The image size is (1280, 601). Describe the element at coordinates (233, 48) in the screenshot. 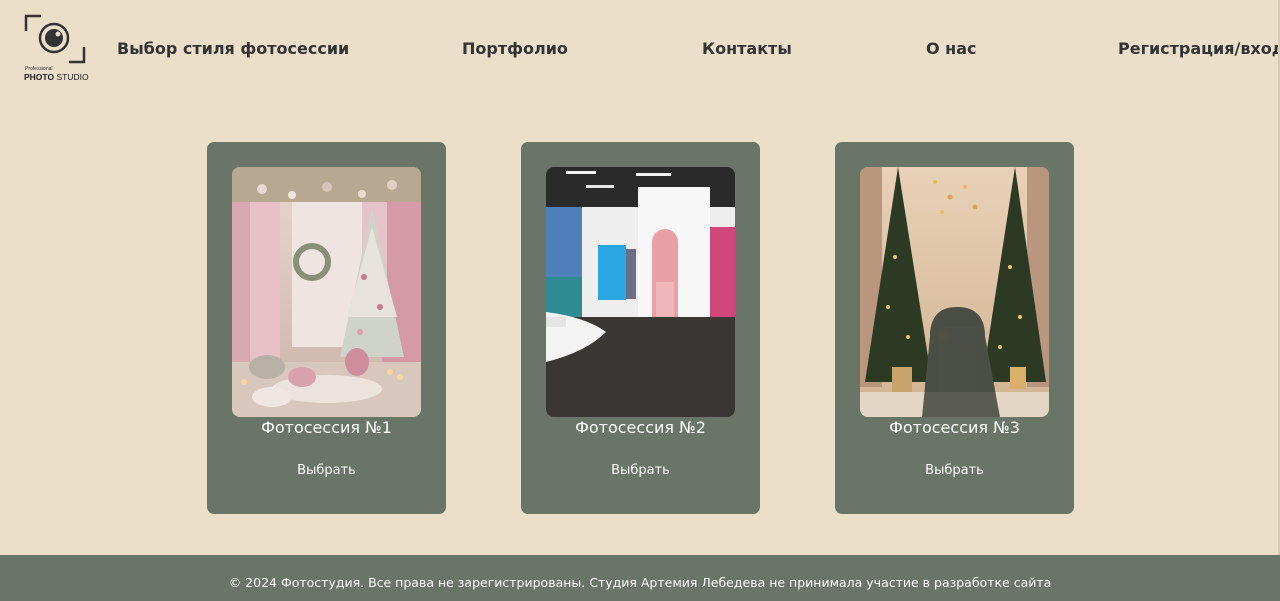

I see `nav-style-selection: Выбор стиля фотосессии` at that location.